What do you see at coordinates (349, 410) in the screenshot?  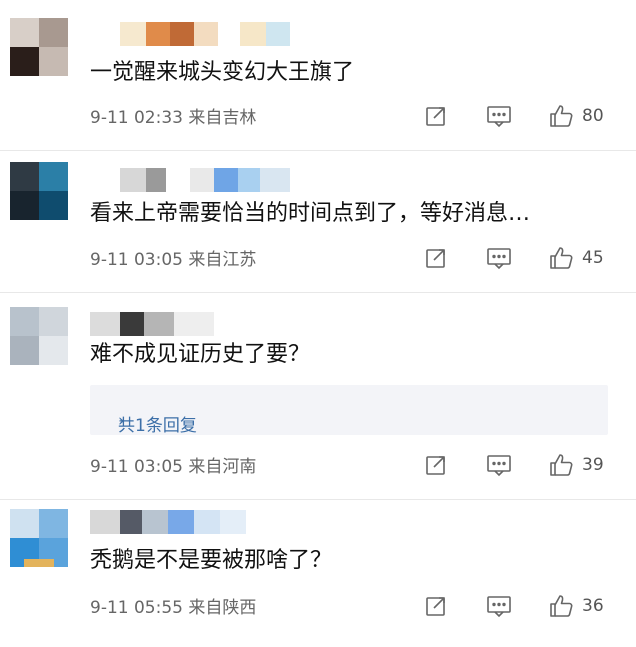 I see `reply-thread-link: 共1条回复 ›` at bounding box center [349, 410].